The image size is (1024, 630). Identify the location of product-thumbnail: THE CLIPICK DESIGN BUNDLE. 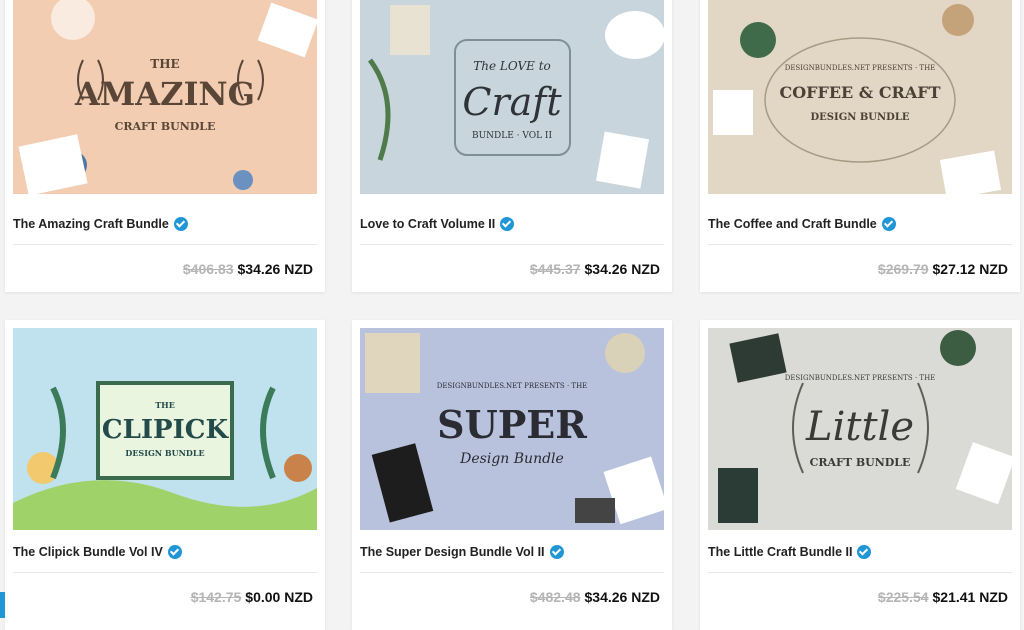
(165, 429).